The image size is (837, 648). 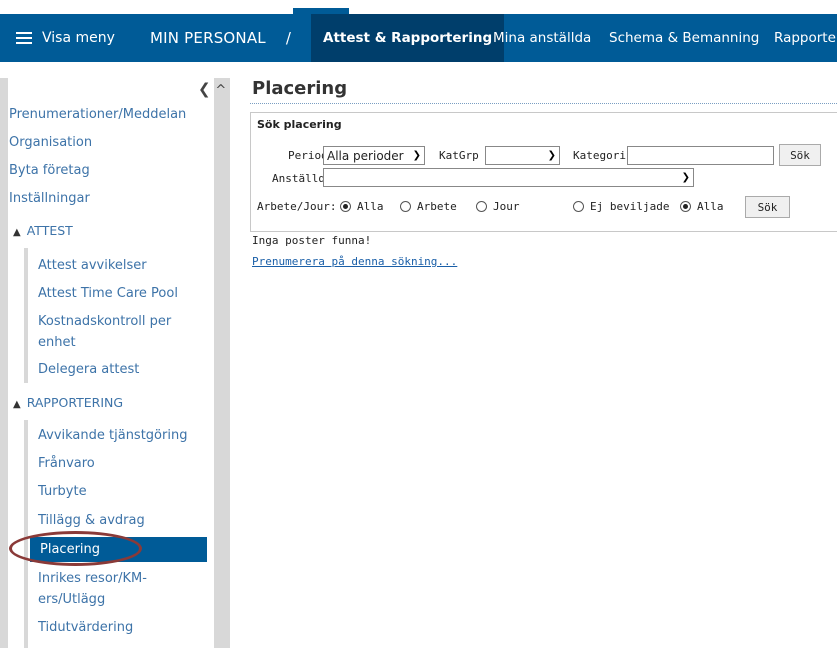 I want to click on sidebar-item-installningar: Inställningar, so click(x=49, y=198).